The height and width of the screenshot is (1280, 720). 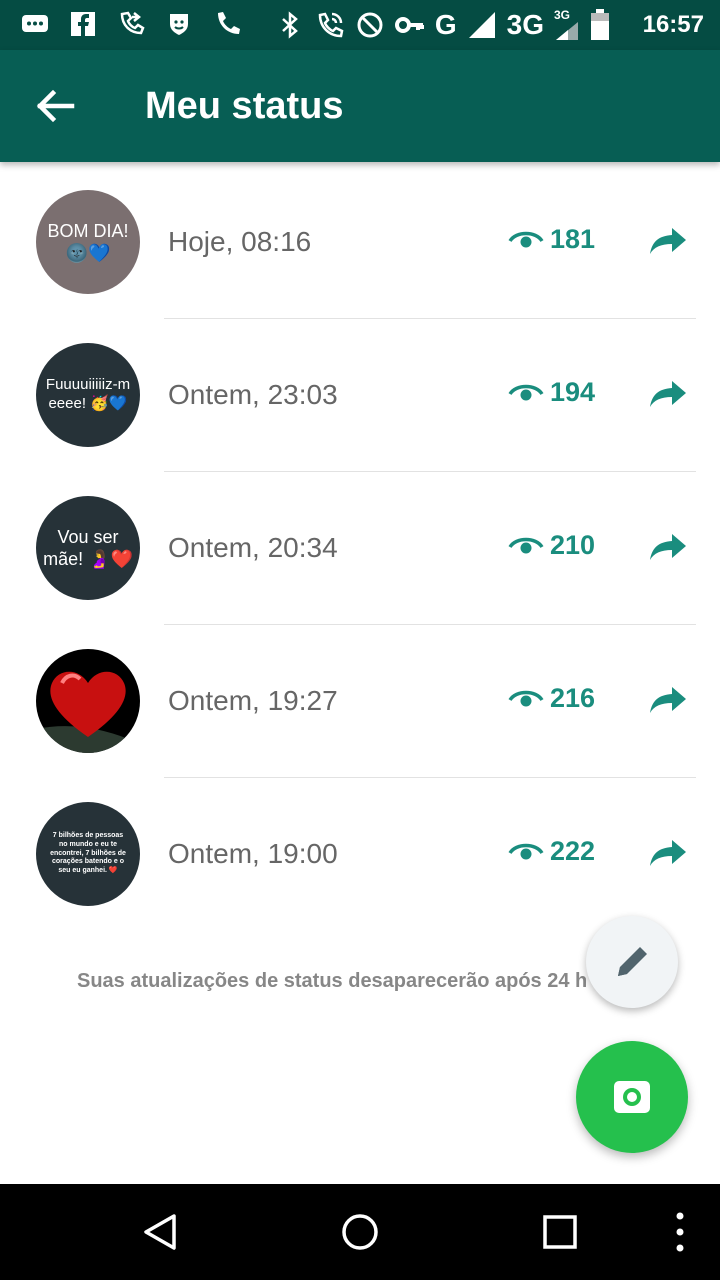 I want to click on status-thumbnail: BOM DIA! 🌚💙, so click(x=88, y=242).